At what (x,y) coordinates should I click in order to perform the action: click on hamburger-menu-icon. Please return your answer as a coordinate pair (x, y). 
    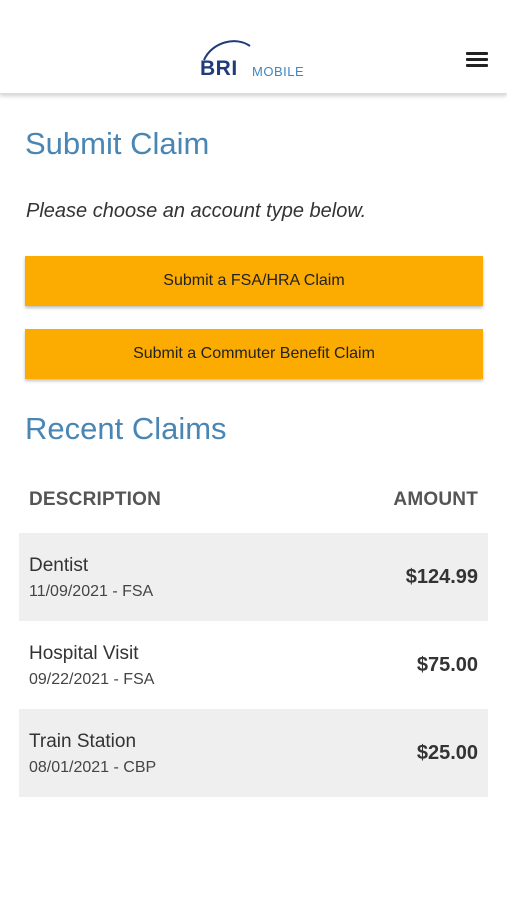
    Looking at the image, I should click on (478, 60).